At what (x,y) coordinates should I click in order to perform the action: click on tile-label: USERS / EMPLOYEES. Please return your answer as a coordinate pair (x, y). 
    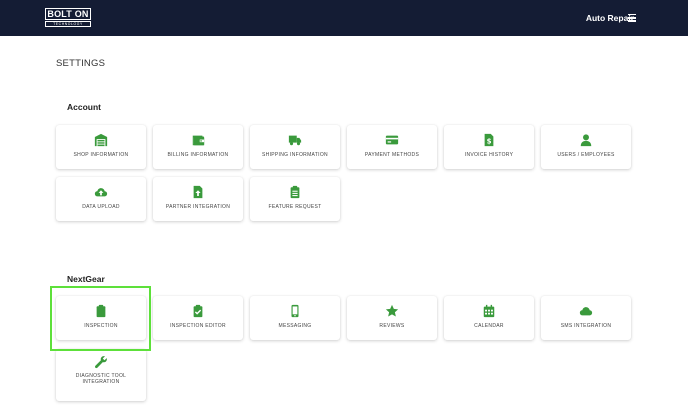
    Looking at the image, I should click on (586, 155).